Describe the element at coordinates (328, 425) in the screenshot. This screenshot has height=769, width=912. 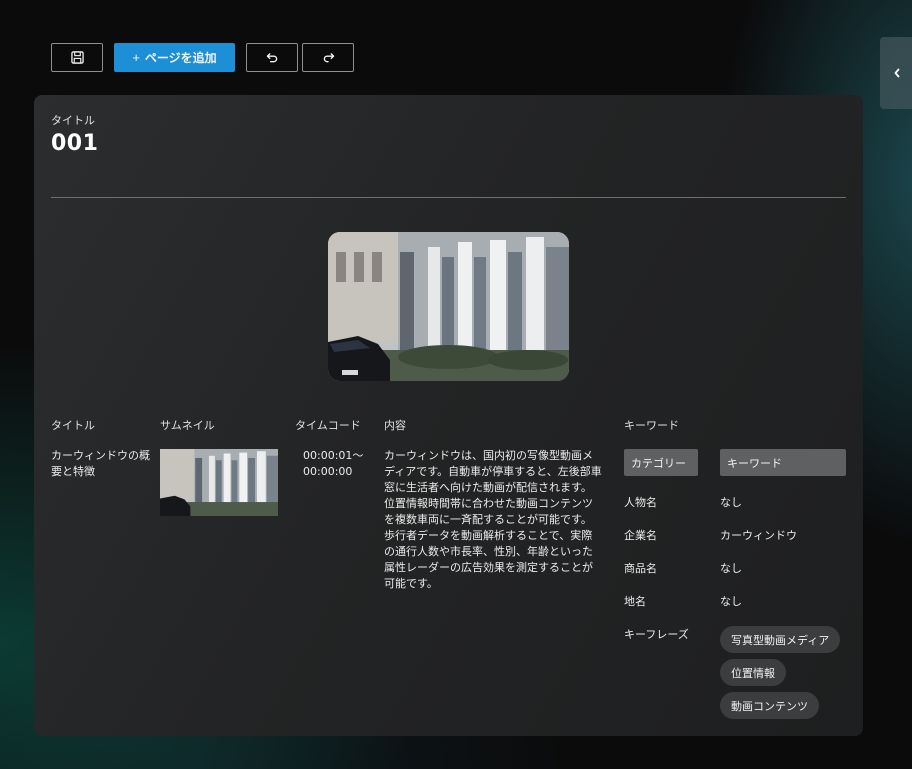
I see `column-header-timecode: タイムコード` at that location.